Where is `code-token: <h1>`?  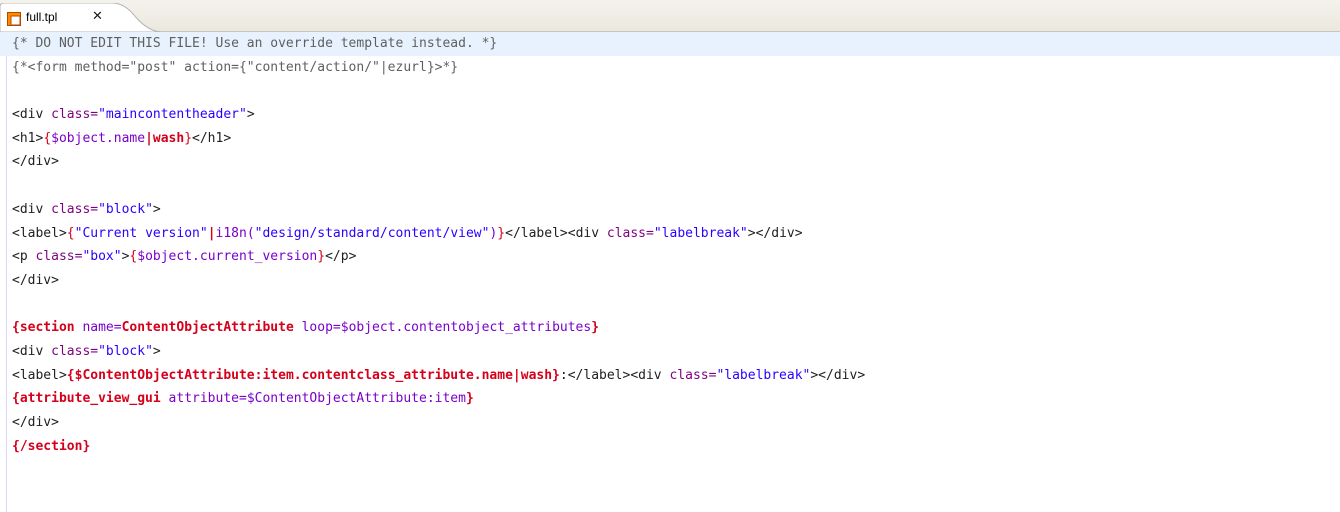 code-token: <h1> is located at coordinates (28, 138).